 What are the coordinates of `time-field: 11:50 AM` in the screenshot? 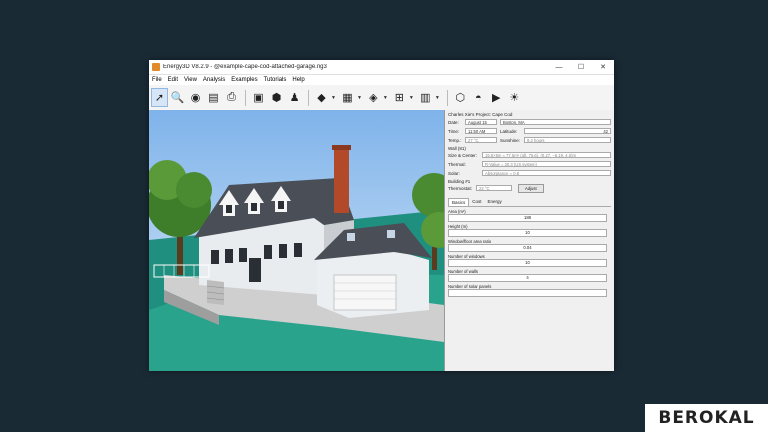 It's located at (481, 131).